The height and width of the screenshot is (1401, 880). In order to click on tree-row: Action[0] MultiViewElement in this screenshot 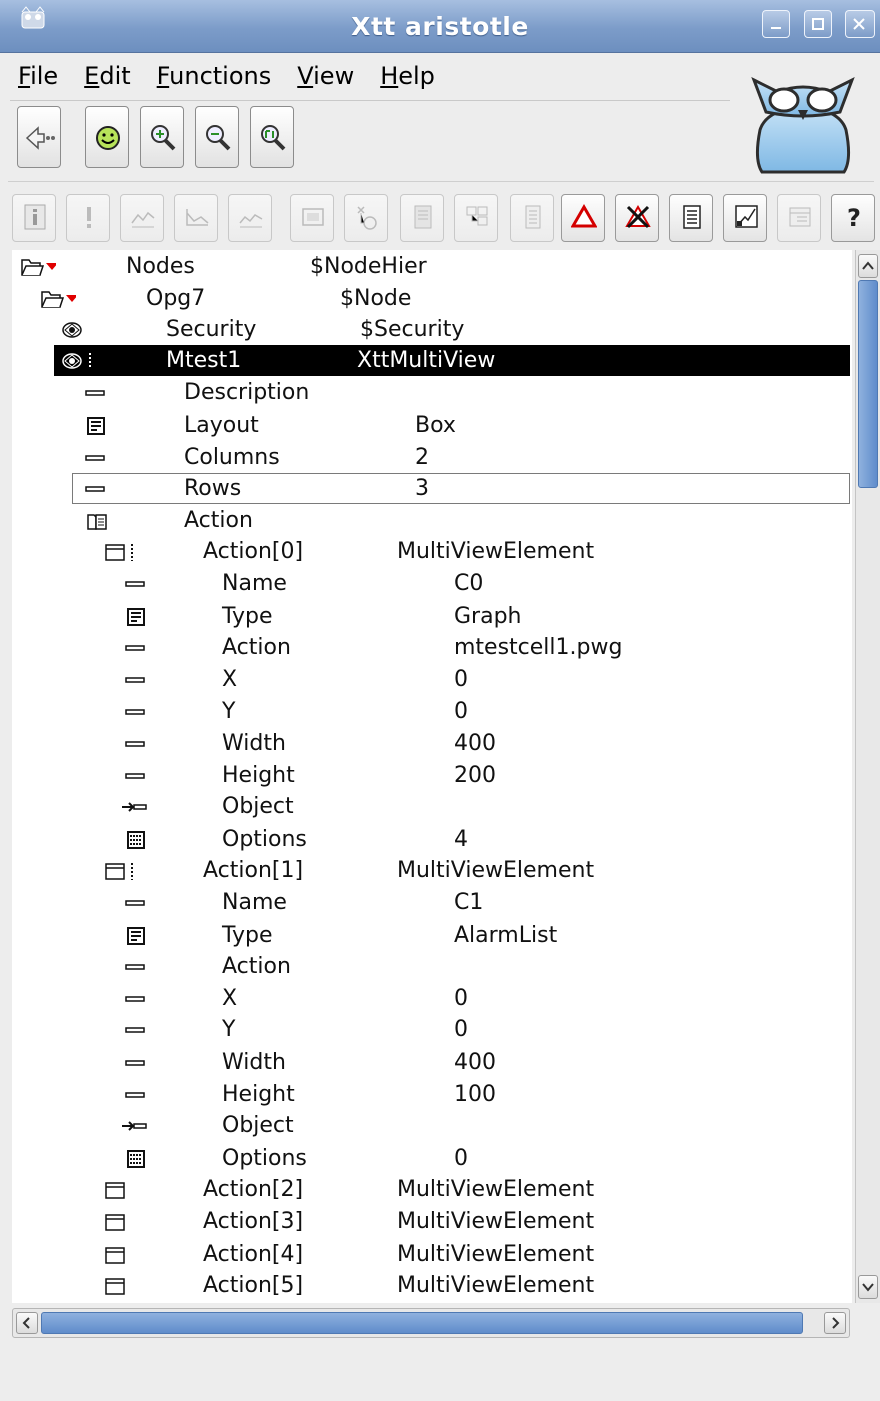, I will do `click(431, 551)`.